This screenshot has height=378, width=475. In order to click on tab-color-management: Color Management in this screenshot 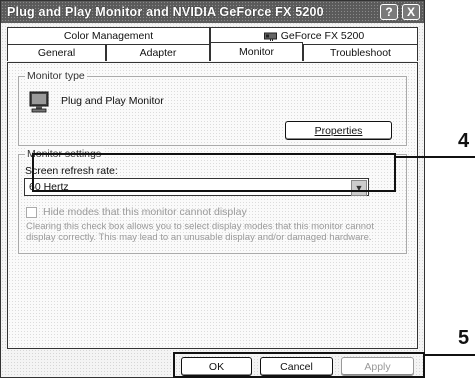, I will do `click(108, 35)`.